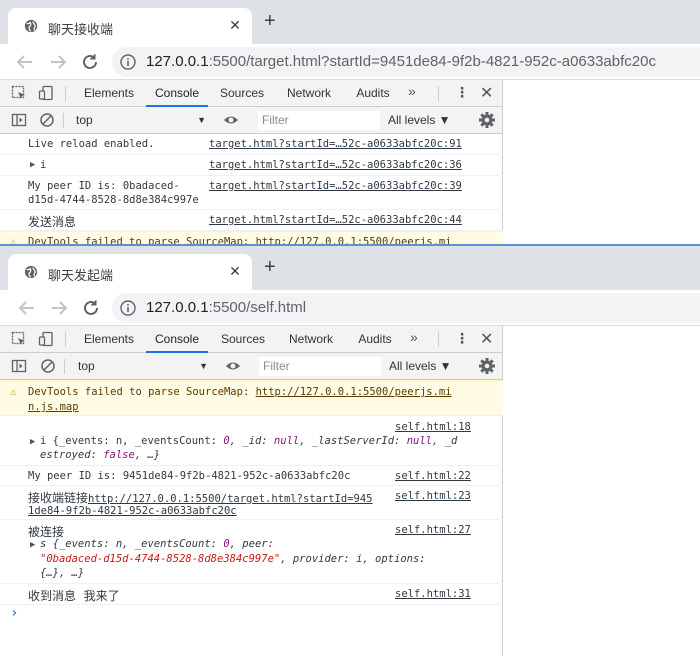  What do you see at coordinates (132, 511) in the screenshot?
I see `receiver-link-cont: 1de84-9f2b-4821-952c-a0633abfc20c` at bounding box center [132, 511].